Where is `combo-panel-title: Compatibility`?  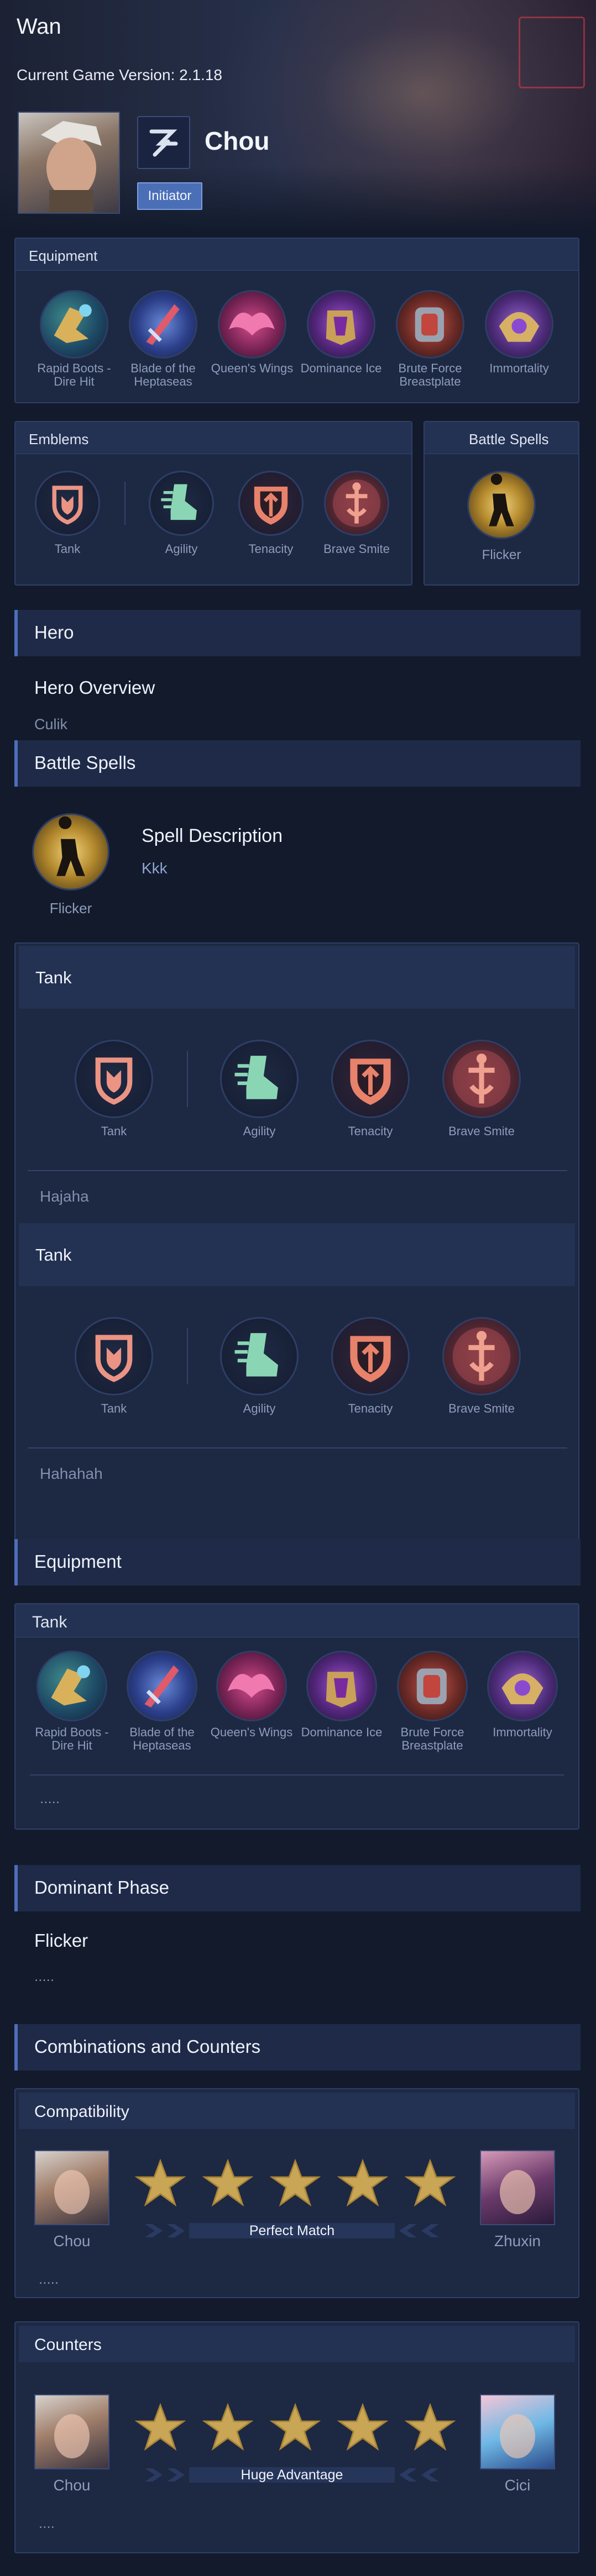
combo-panel-title: Compatibility is located at coordinates (81, 2112).